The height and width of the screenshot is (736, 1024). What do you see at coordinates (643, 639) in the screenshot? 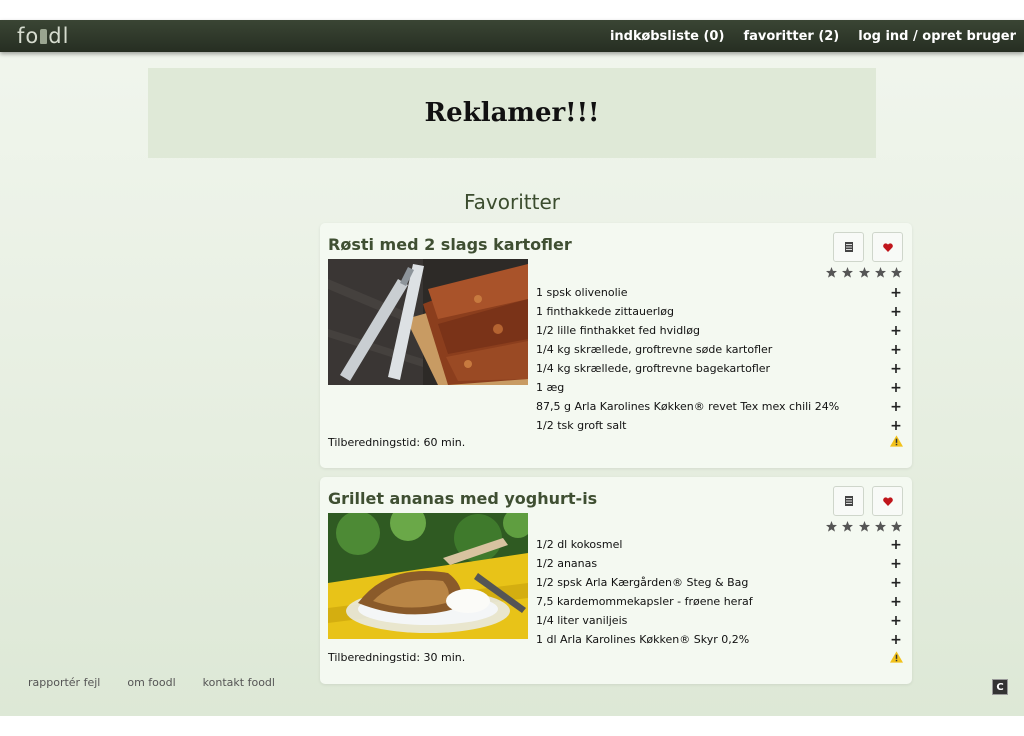
I see `ingredient-text: 1 dl Arla Karolines Køkken® Skyr 0,2%` at bounding box center [643, 639].